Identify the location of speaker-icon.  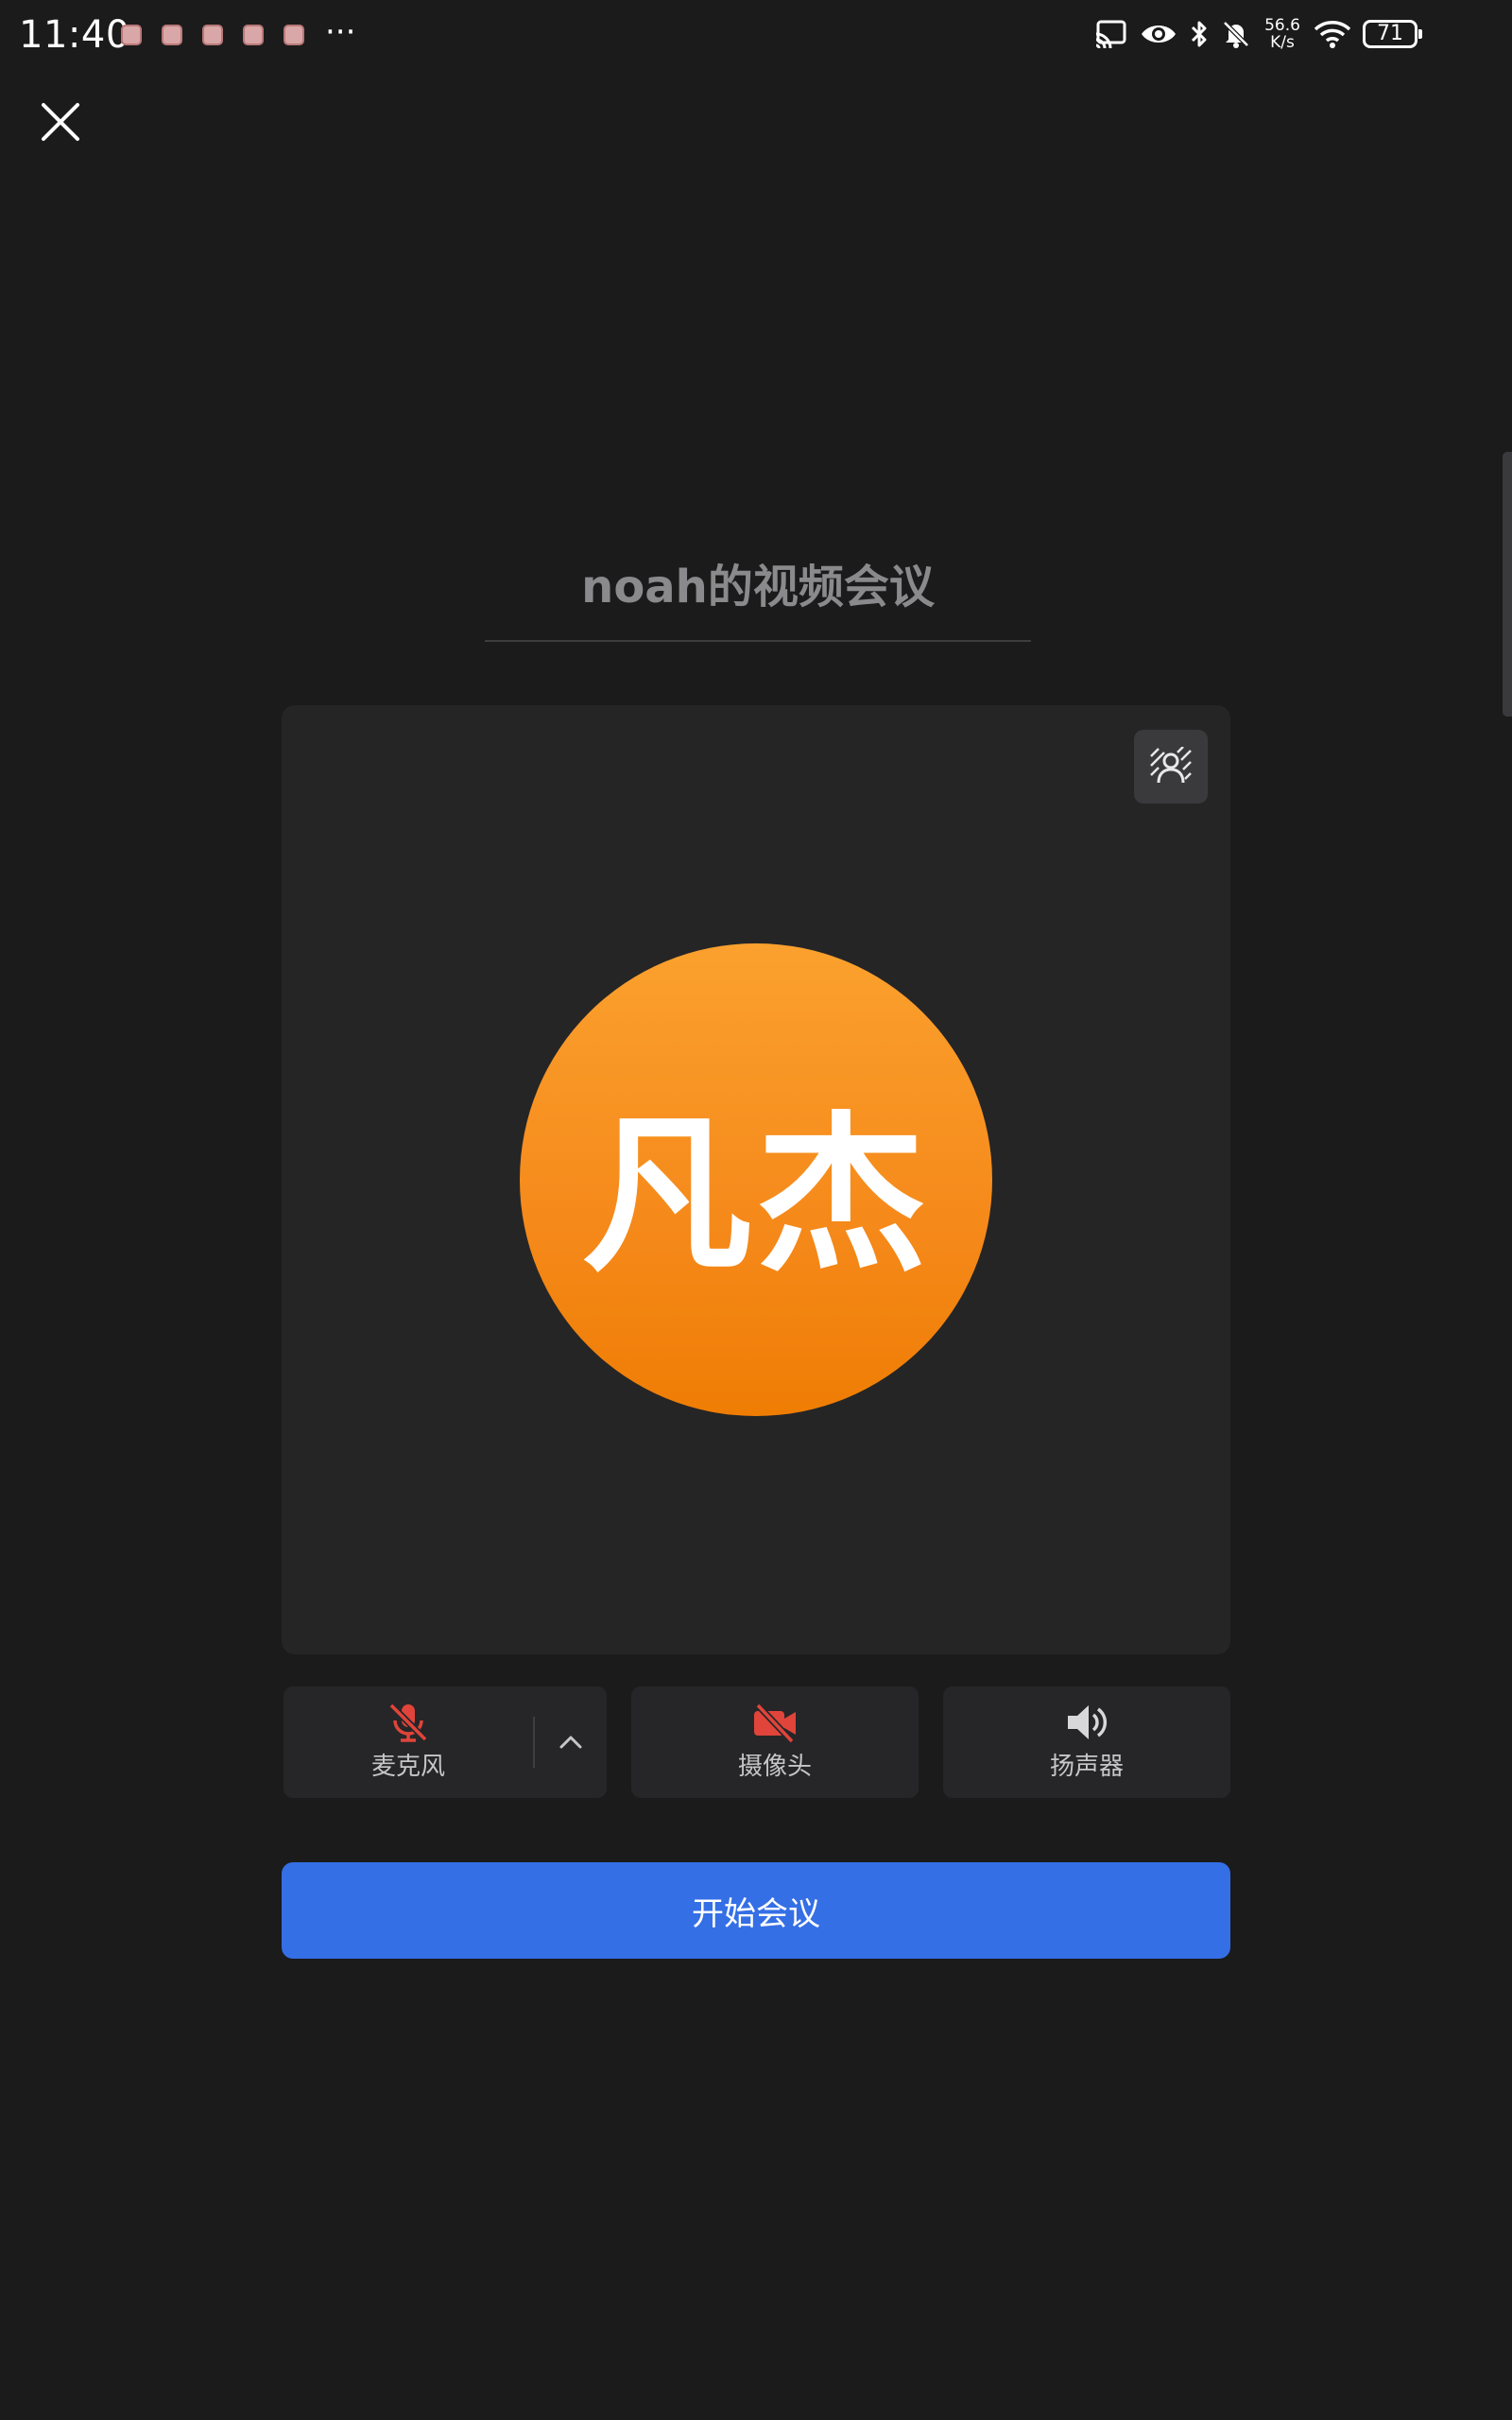
(1088, 1722).